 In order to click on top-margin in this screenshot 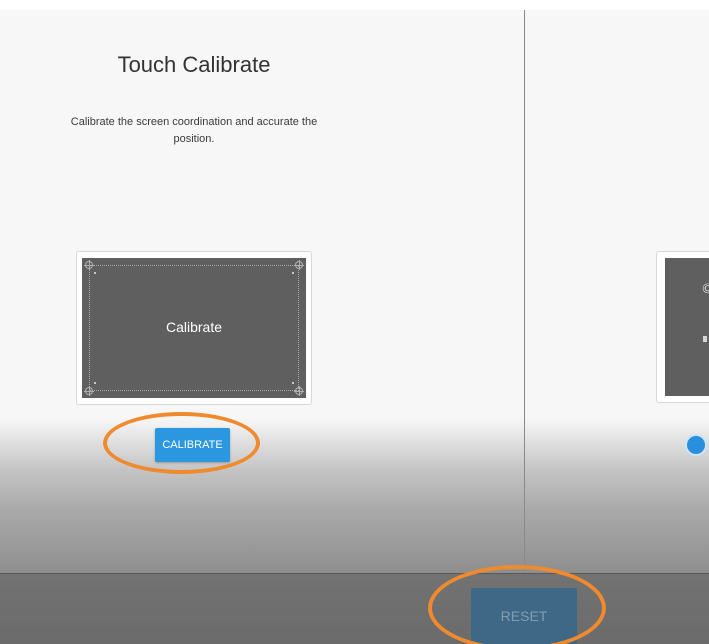, I will do `click(354, 5)`.